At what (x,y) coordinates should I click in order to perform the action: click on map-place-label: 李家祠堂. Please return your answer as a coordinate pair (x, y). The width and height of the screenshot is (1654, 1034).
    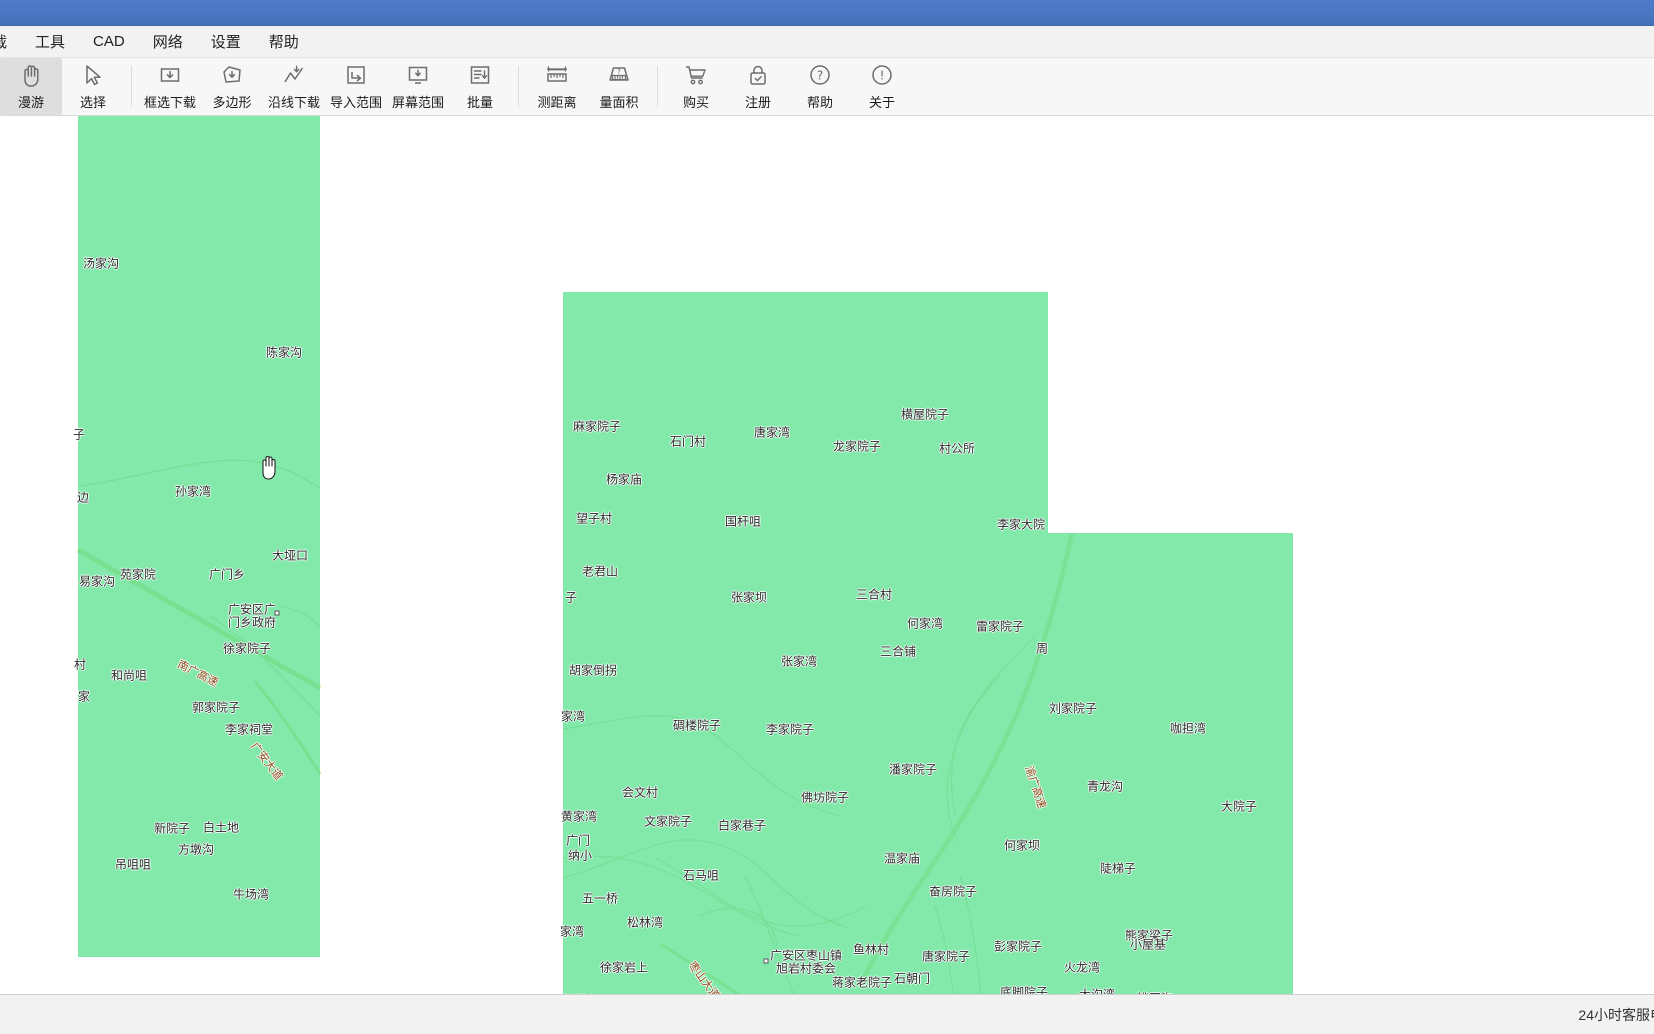
    Looking at the image, I should click on (249, 729).